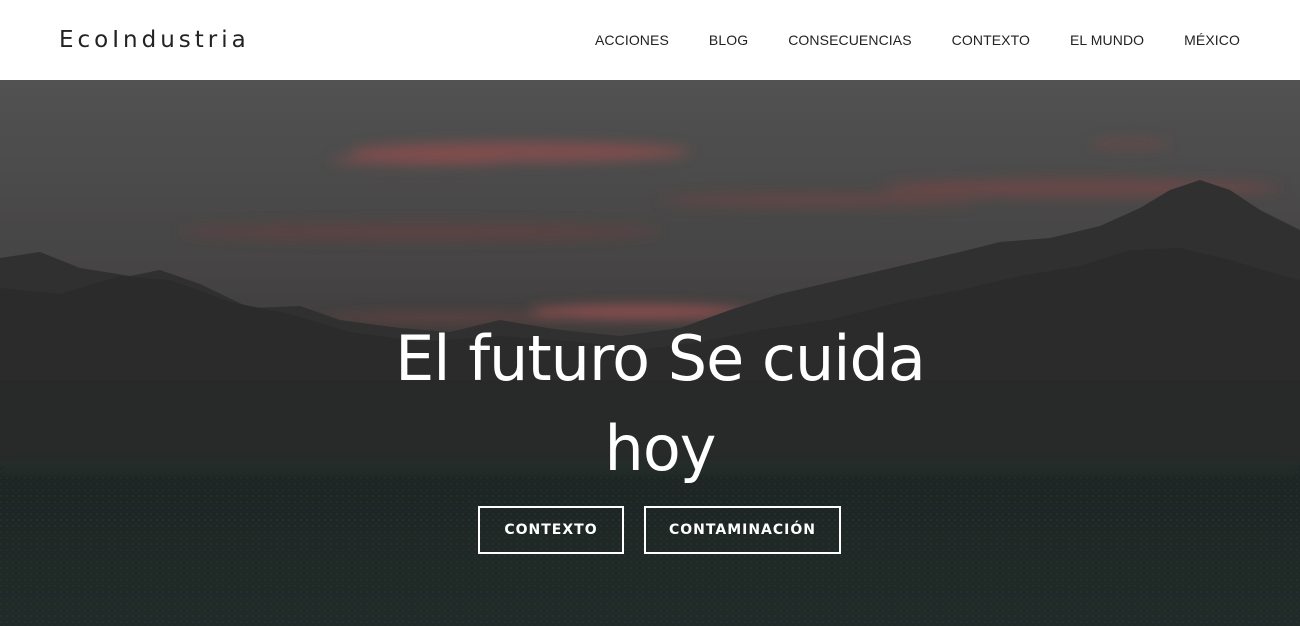 Image resolution: width=1300 pixels, height=626 pixels. I want to click on nav-link-consecuencias: CONSECUENCIAS, so click(849, 40).